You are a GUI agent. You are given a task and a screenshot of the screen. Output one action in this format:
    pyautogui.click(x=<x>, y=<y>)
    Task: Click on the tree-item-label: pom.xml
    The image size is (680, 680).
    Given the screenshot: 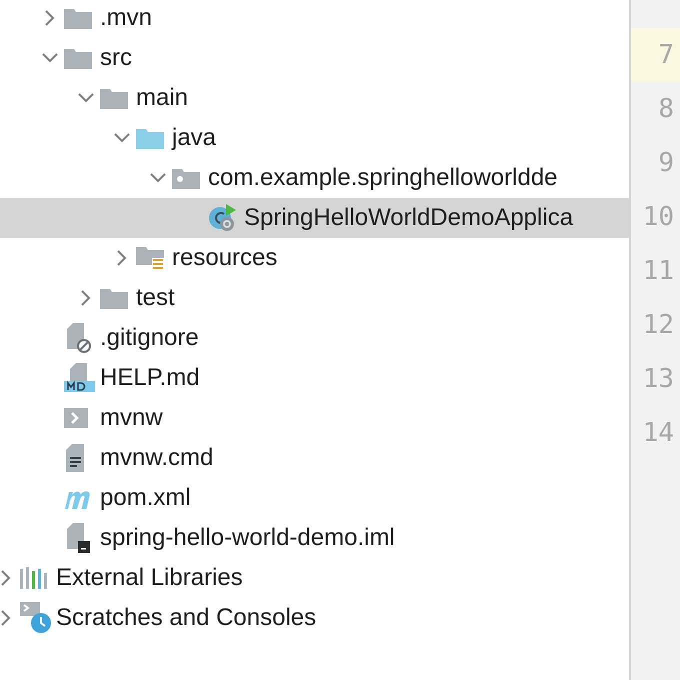 What is the action you would take?
    pyautogui.click(x=145, y=498)
    